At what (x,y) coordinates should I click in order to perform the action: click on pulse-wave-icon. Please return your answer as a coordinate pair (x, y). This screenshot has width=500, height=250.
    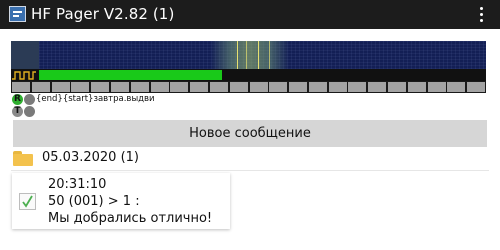
    Looking at the image, I should click on (24, 75).